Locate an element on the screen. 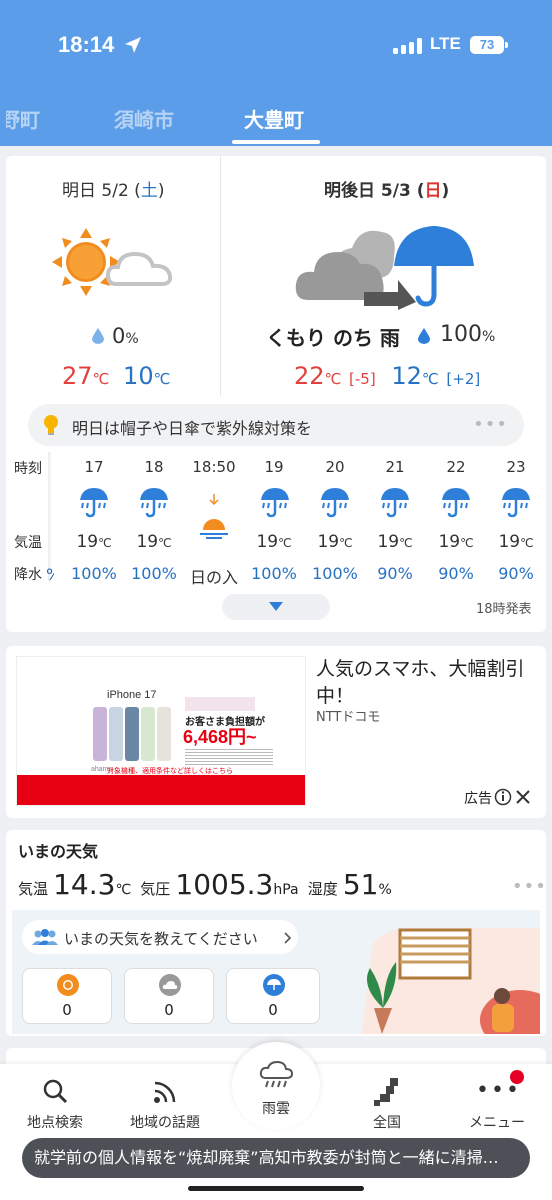 The width and height of the screenshot is (552, 1200). active-tab-indicator is located at coordinates (276, 142).